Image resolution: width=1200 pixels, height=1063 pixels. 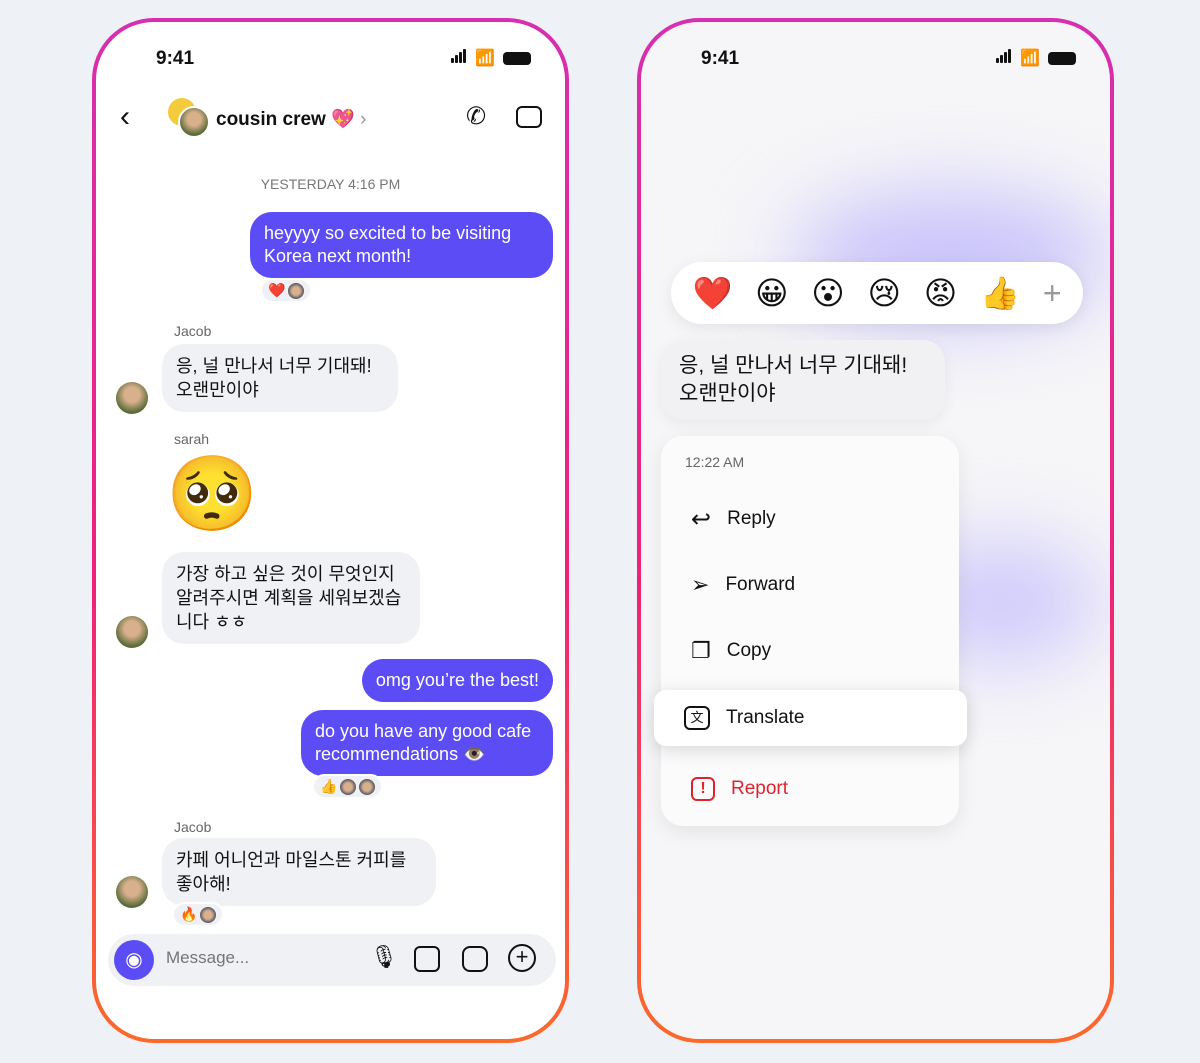 I want to click on reaction-angry: 😡, so click(x=940, y=293).